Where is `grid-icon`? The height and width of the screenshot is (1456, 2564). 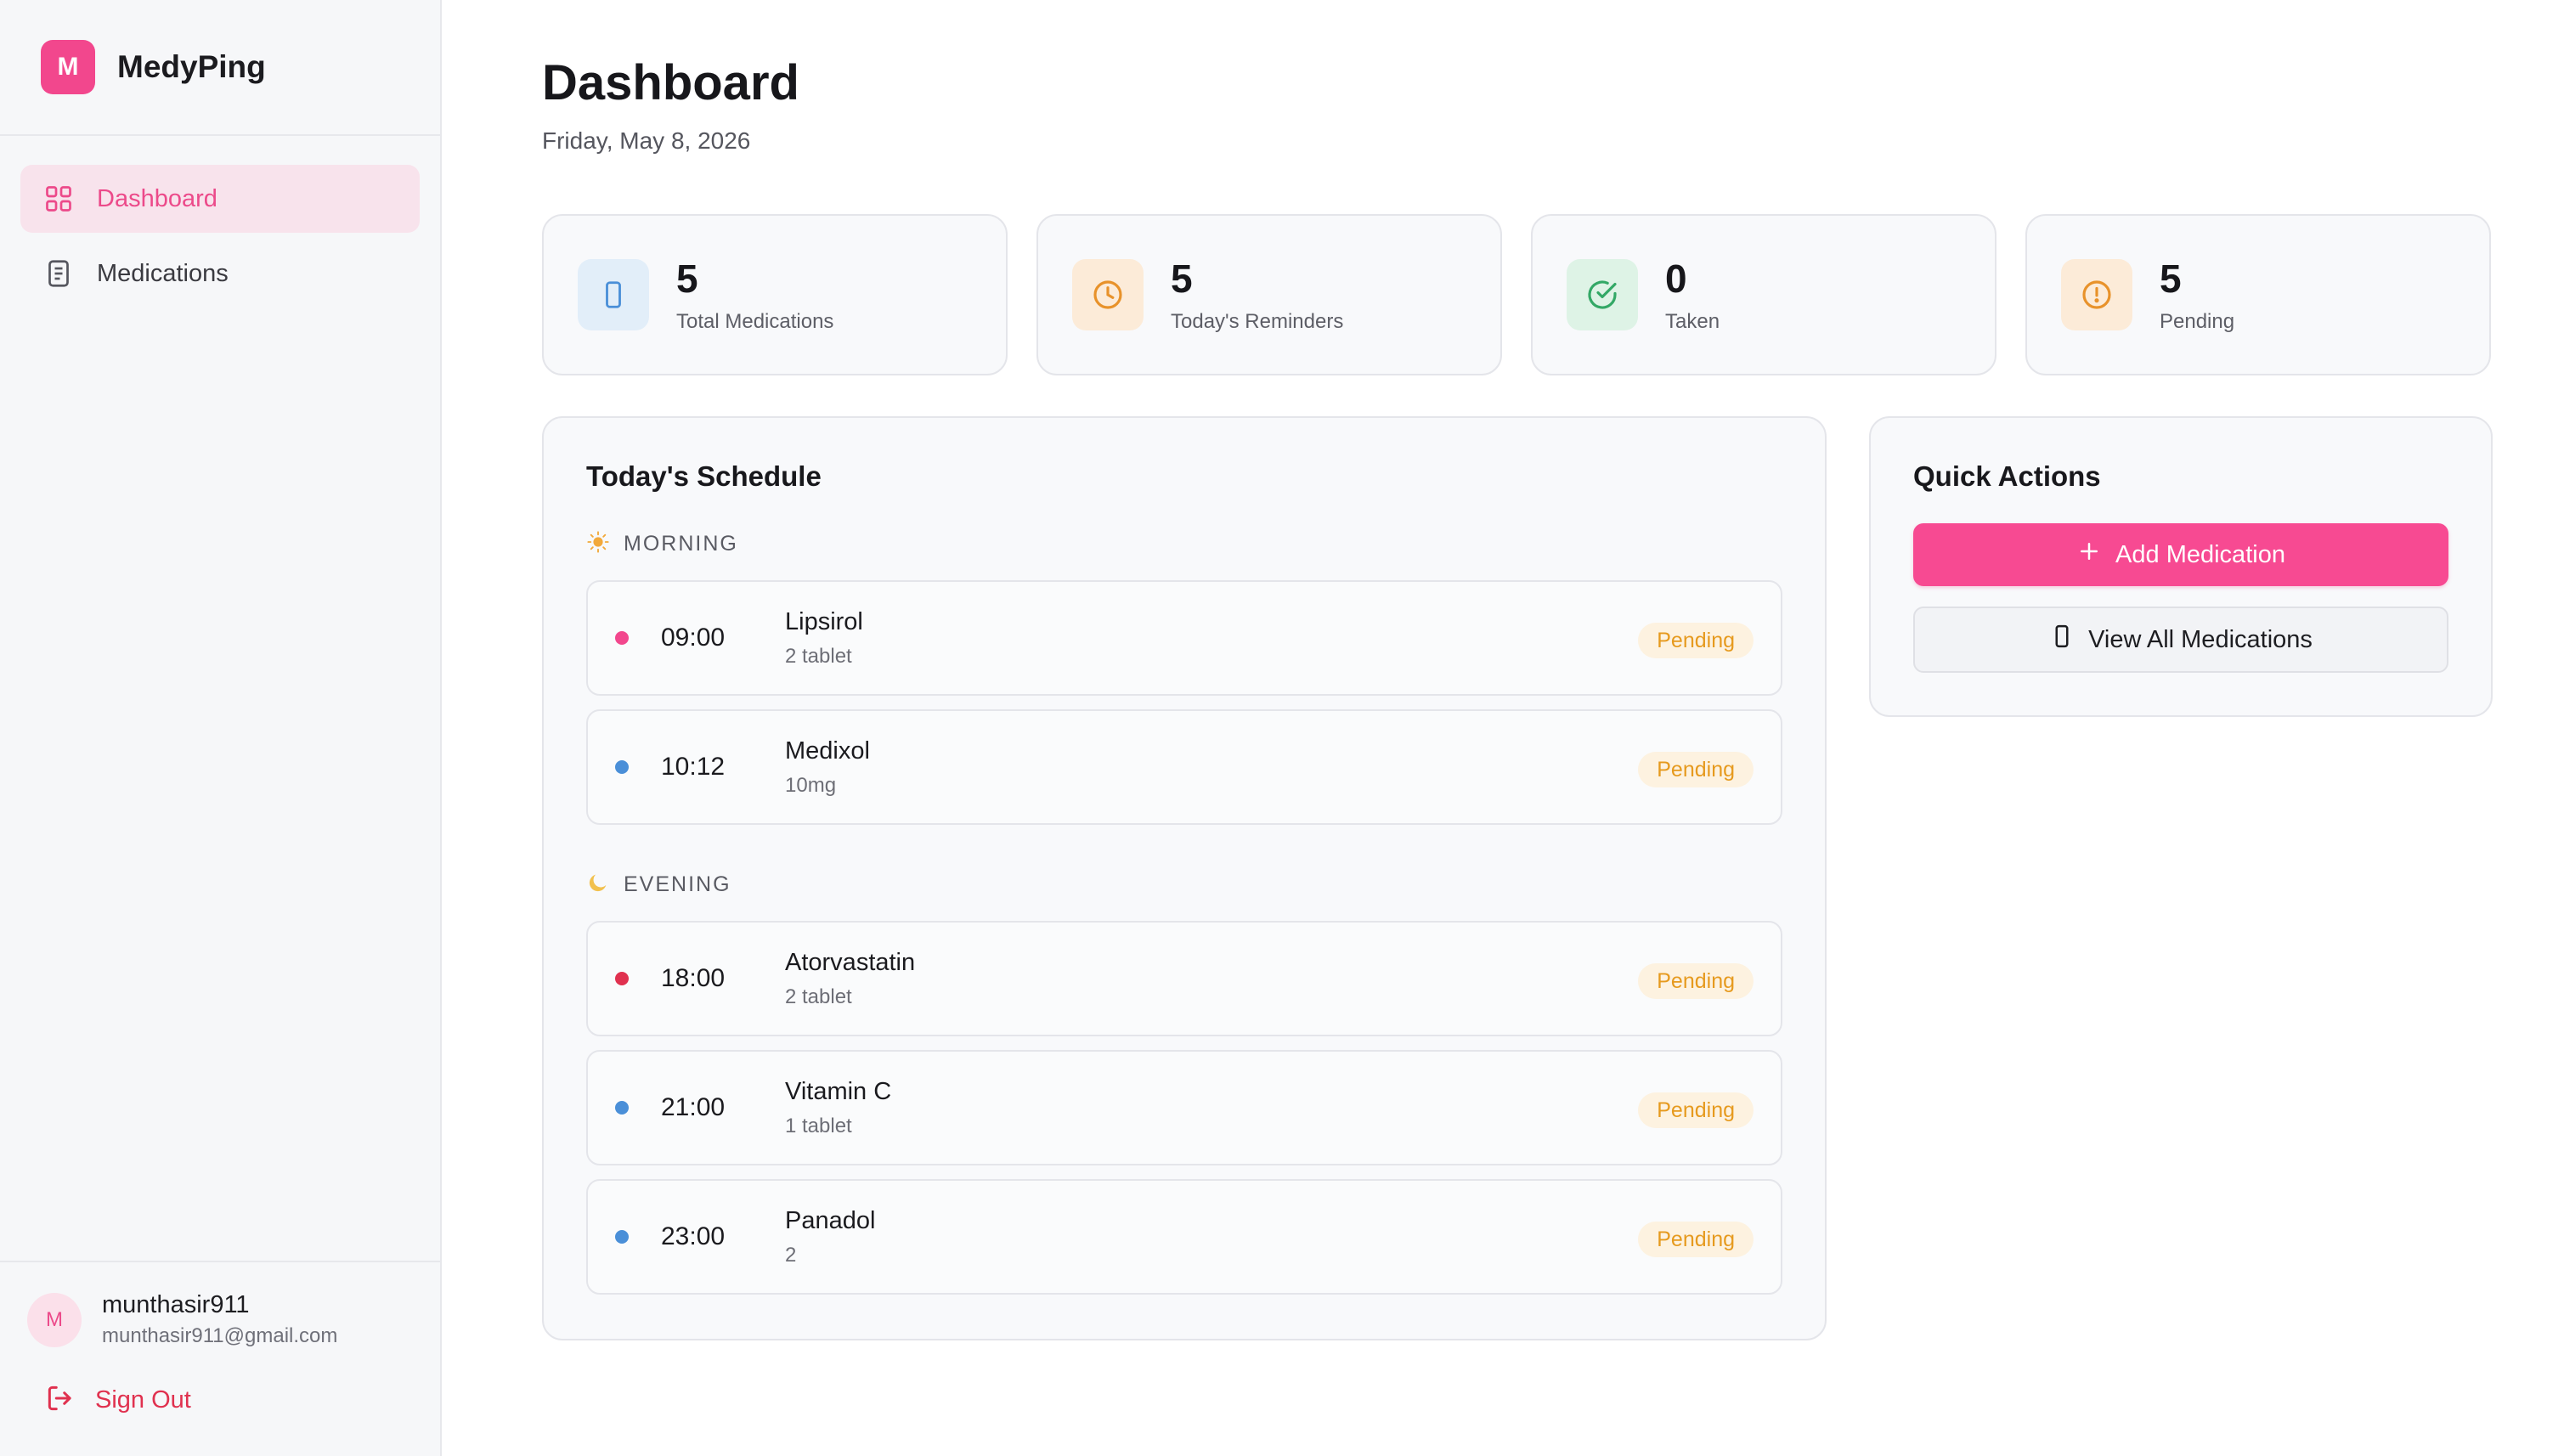
grid-icon is located at coordinates (58, 199).